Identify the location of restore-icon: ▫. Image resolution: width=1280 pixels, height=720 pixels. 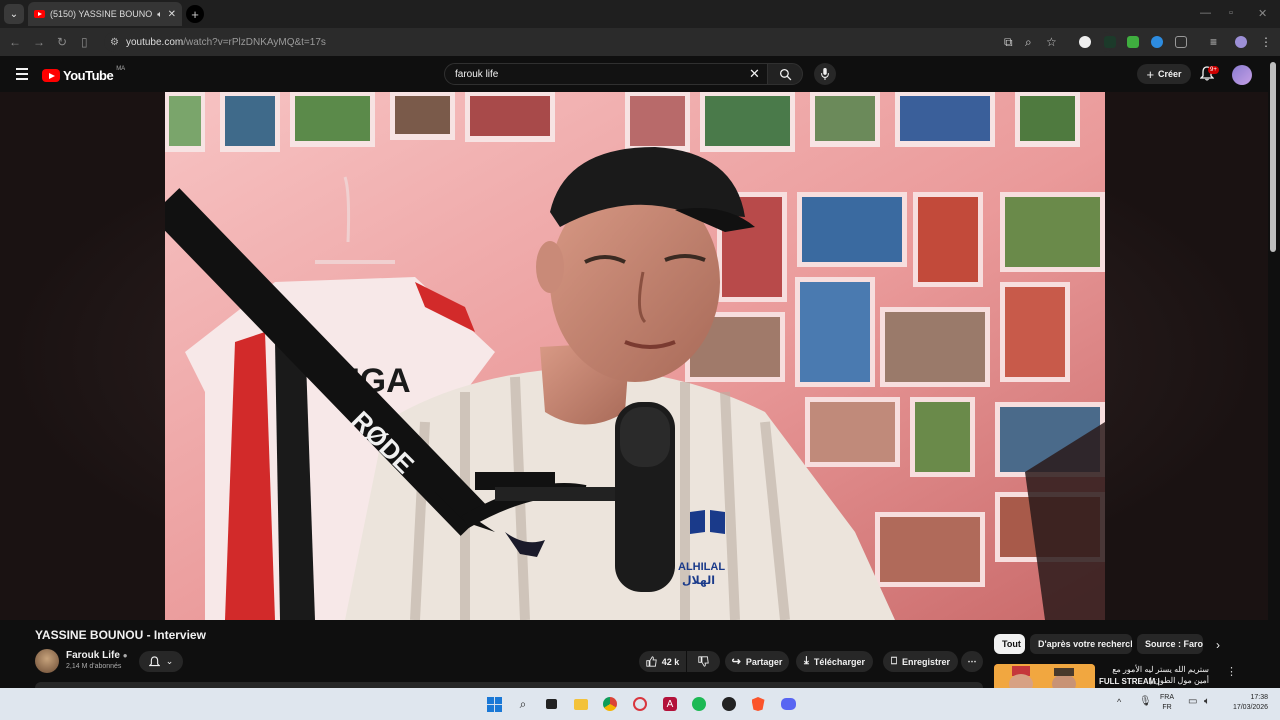
(1231, 13).